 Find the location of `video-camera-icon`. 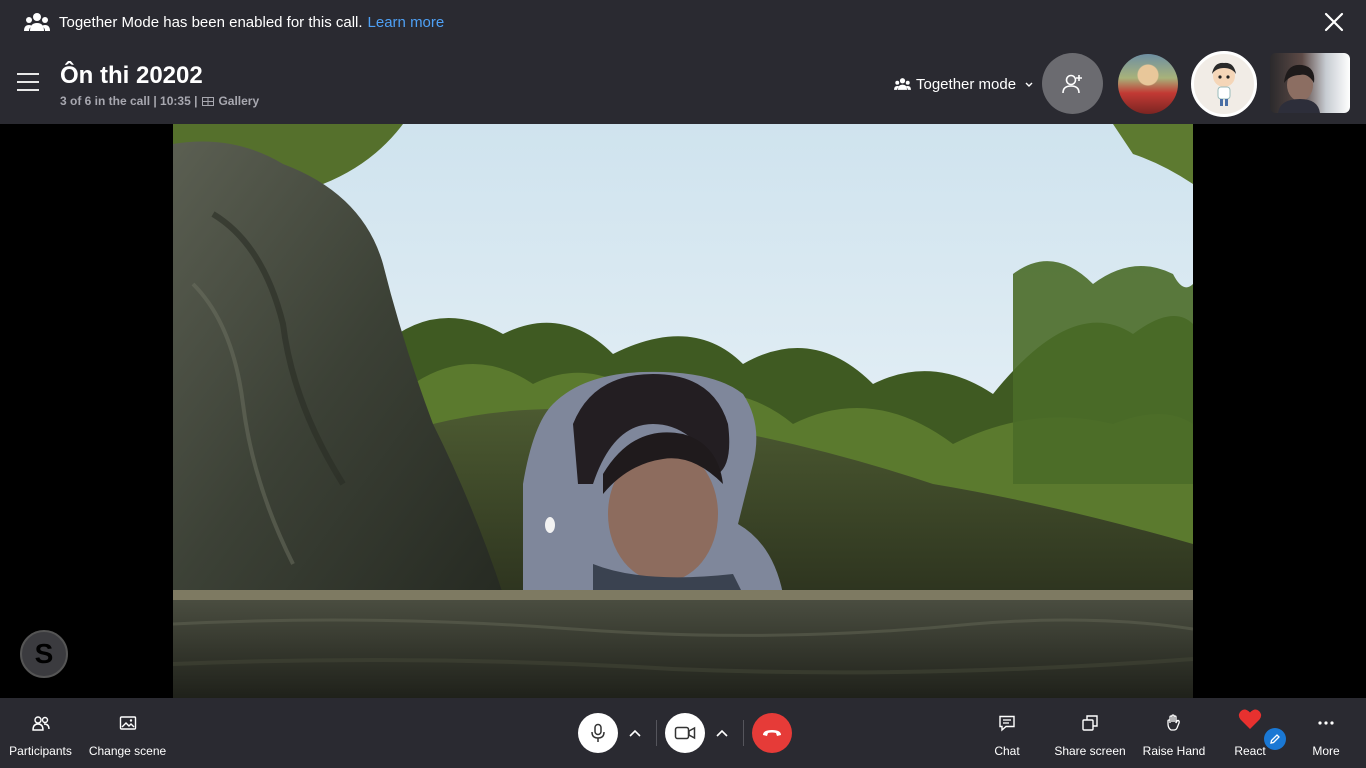

video-camera-icon is located at coordinates (685, 733).